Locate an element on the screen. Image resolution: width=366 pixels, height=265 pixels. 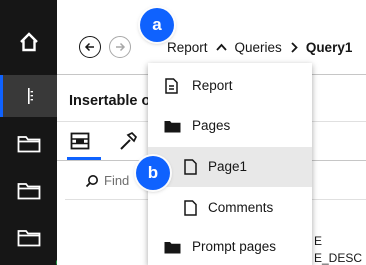
breadcrumb-queries: Queries is located at coordinates (258, 47).